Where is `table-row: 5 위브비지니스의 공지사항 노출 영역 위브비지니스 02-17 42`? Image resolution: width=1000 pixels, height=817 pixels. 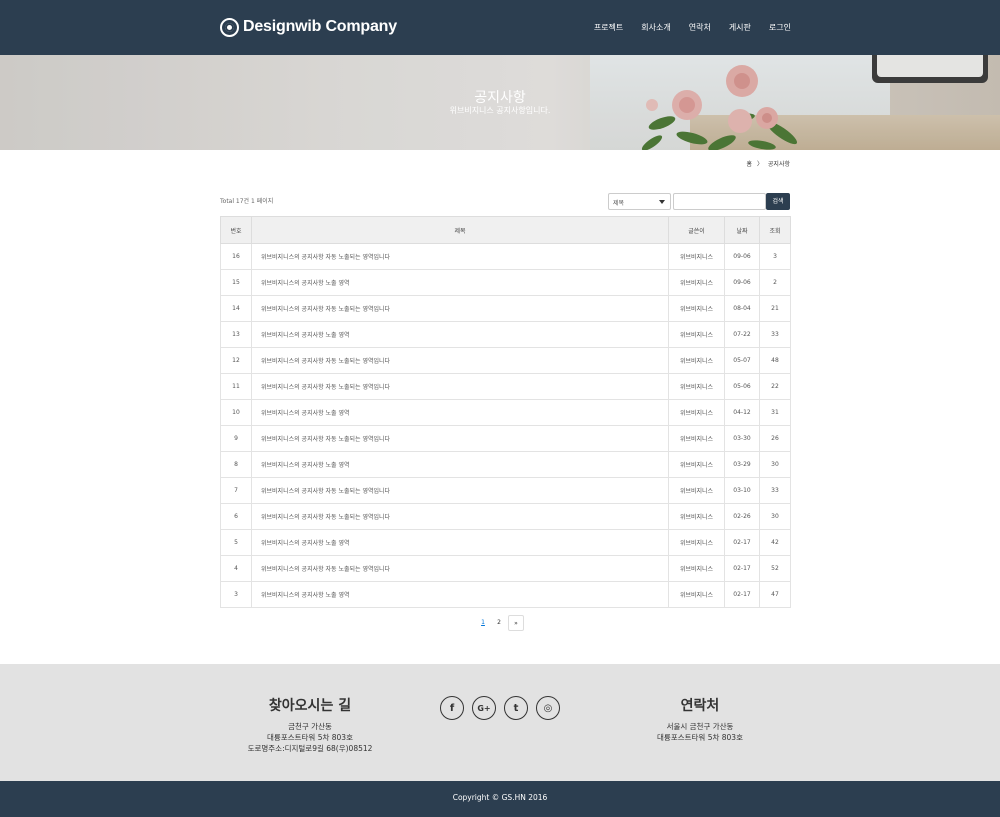 table-row: 5 위브비지니스의 공지사항 노출 영역 위브비지니스 02-17 42 is located at coordinates (505, 542).